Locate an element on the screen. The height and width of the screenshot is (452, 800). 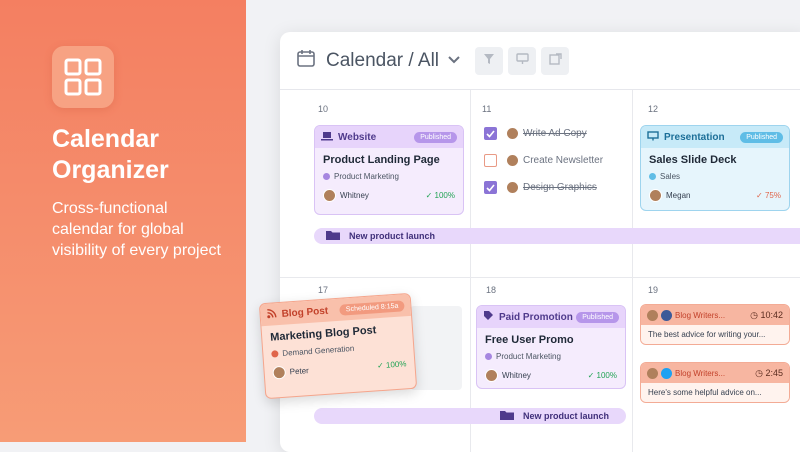
card-header: Paid Promotion Published is located at coordinates (551, 317).